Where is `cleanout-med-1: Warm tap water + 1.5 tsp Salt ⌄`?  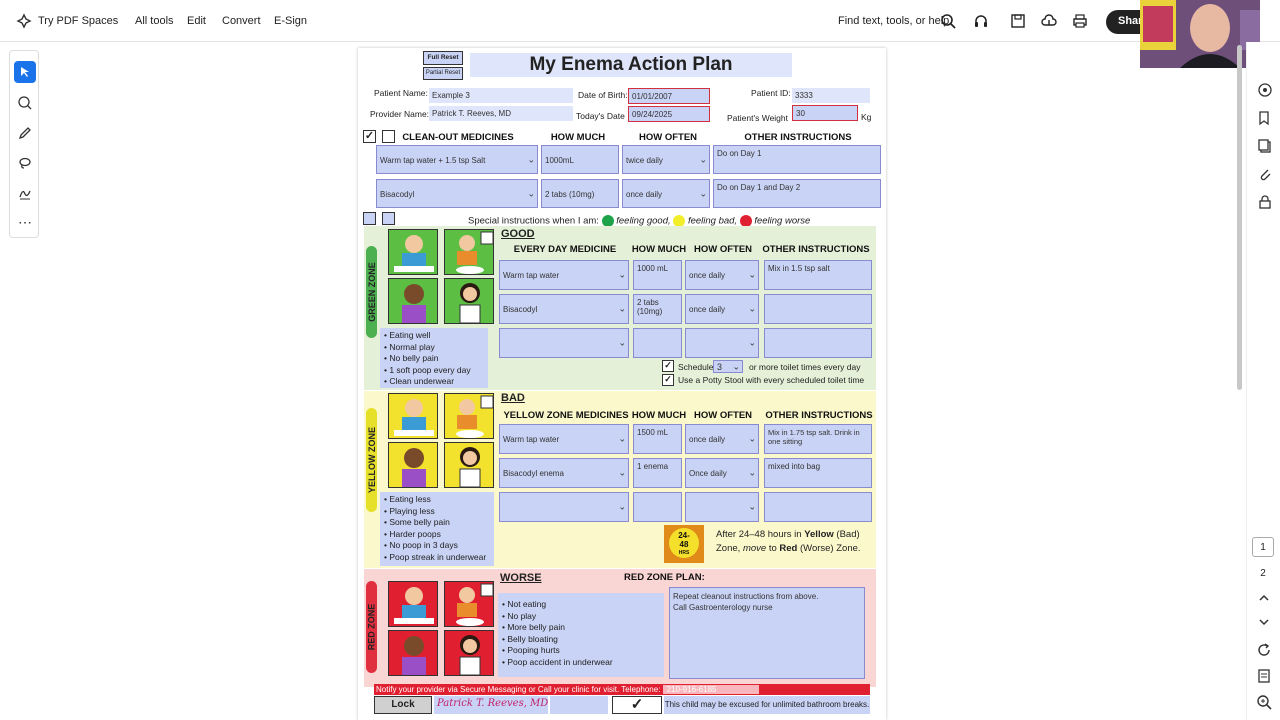 cleanout-med-1: Warm tap water + 1.5 tsp Salt ⌄ is located at coordinates (457, 159).